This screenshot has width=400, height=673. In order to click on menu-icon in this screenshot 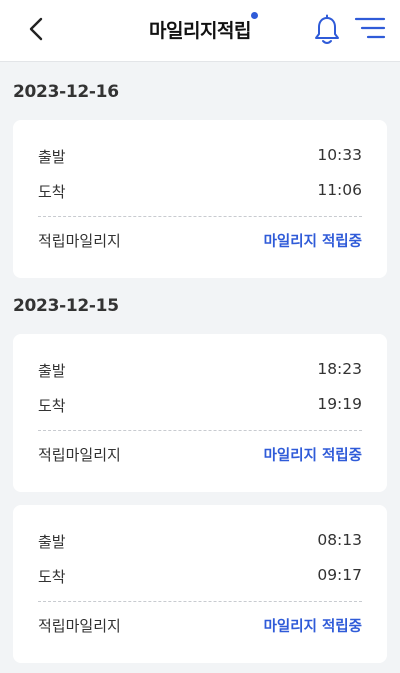, I will do `click(370, 28)`.